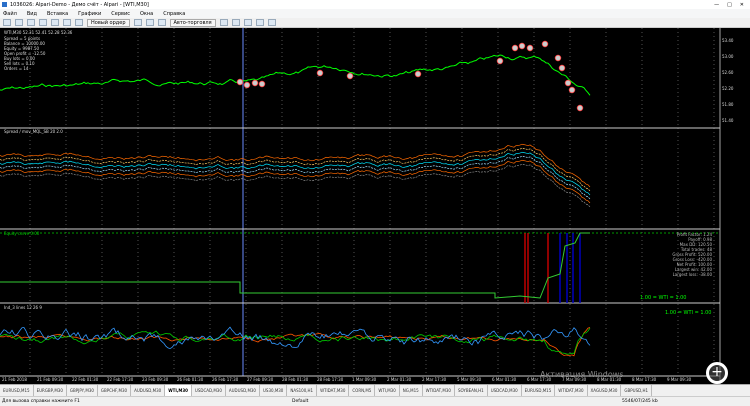  Describe the element at coordinates (300, 401) in the screenshot. I see `status-profile: Default` at that location.